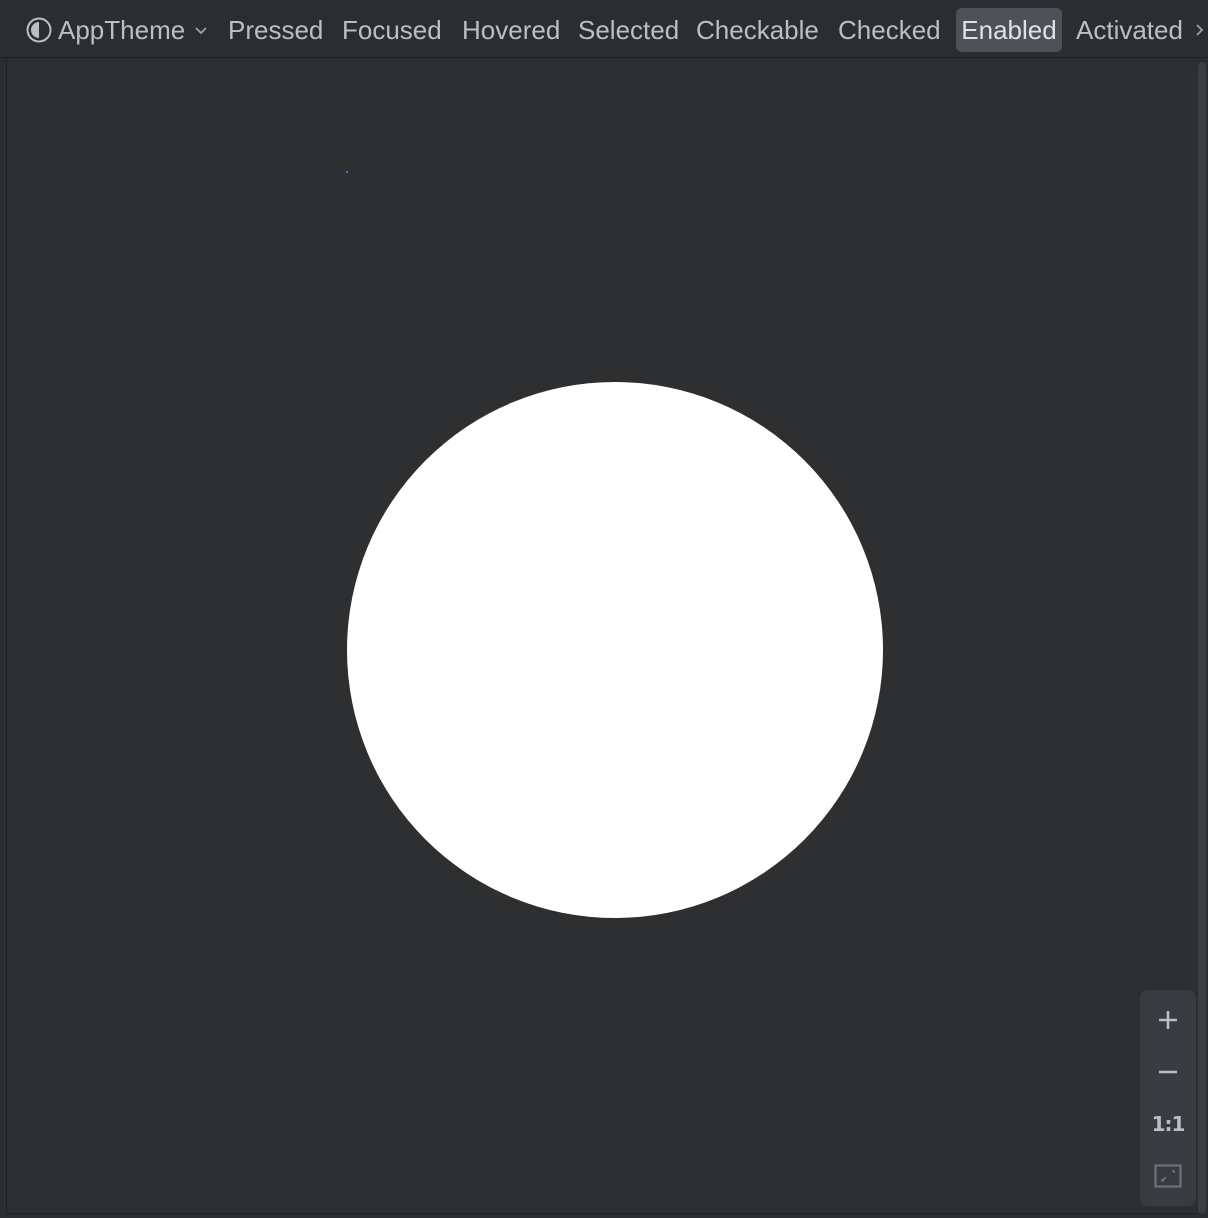 The width and height of the screenshot is (1208, 1218). I want to click on state-activated: Activated, so click(1129, 30).